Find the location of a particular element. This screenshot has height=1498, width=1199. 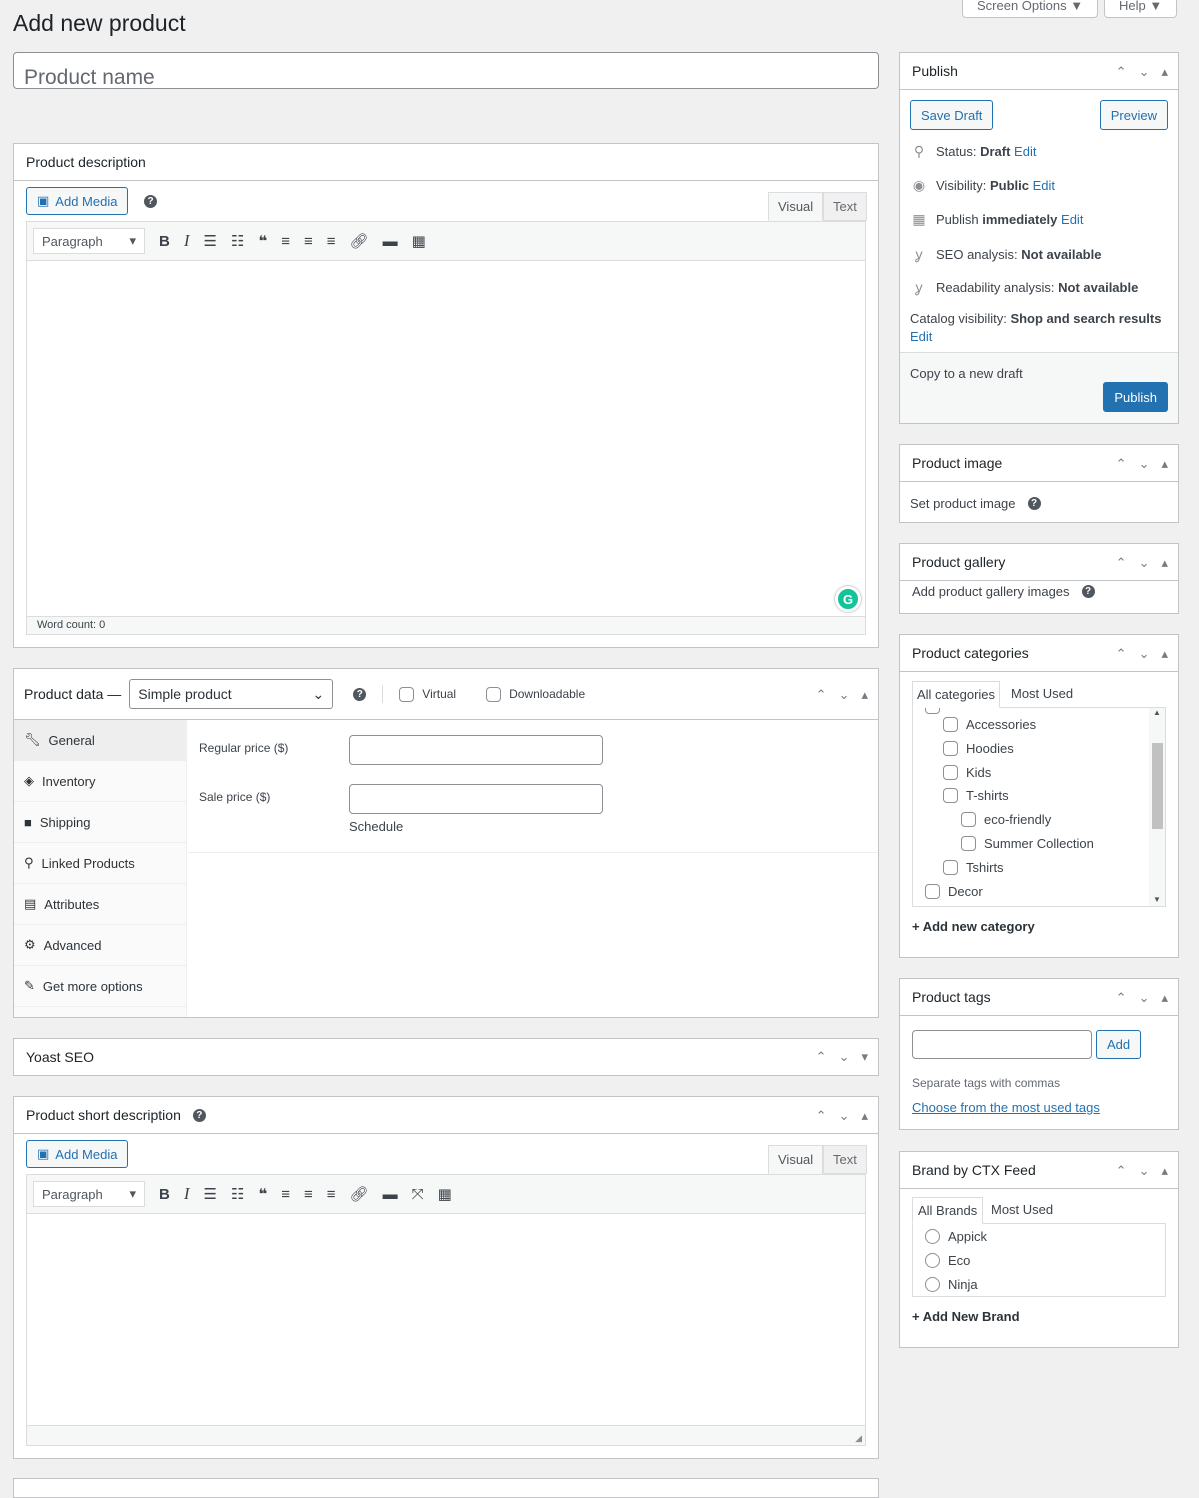

copy-draft-link: Copy to a new draft is located at coordinates (966, 373).